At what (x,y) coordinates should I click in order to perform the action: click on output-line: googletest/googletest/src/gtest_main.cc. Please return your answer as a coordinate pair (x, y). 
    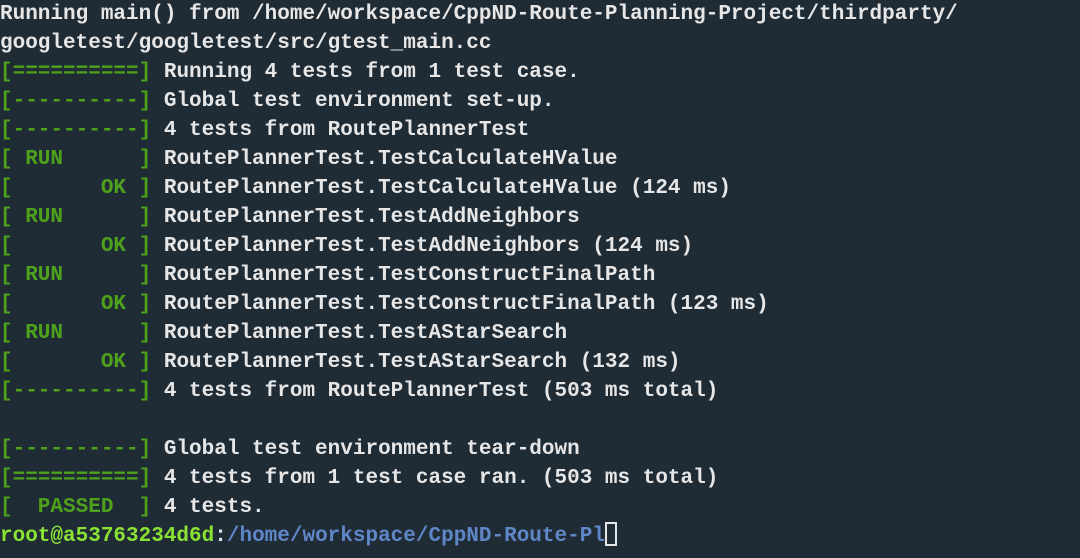
    Looking at the image, I should click on (540, 43).